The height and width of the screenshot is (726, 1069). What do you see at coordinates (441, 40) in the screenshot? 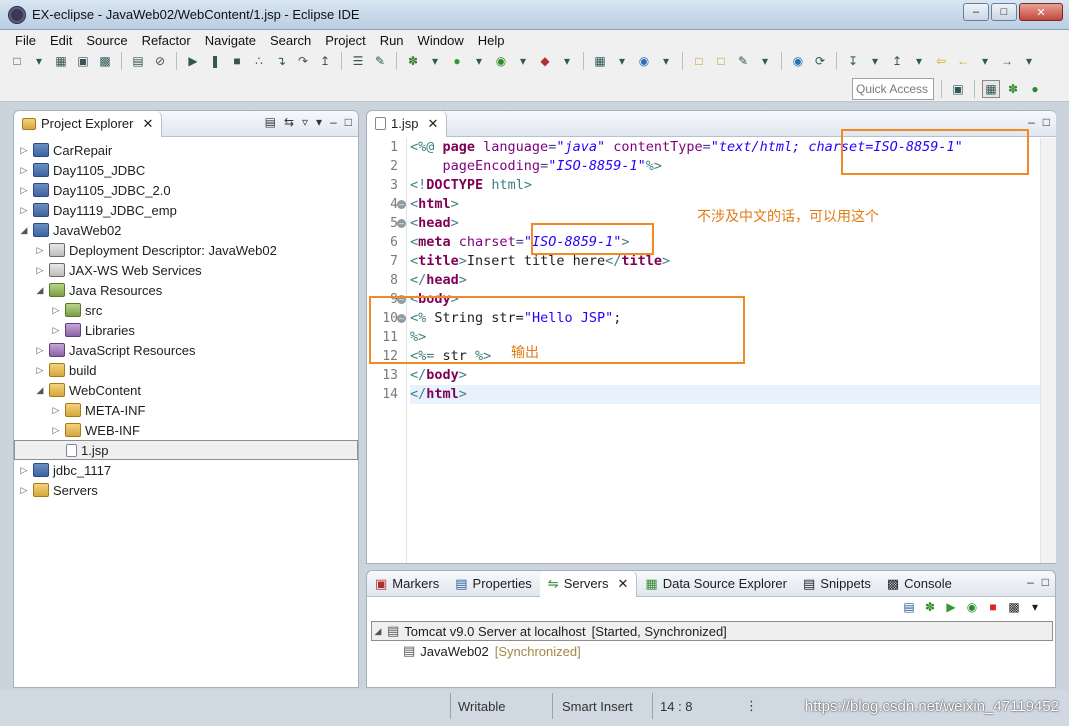
I see `menu-window: Window` at bounding box center [441, 40].